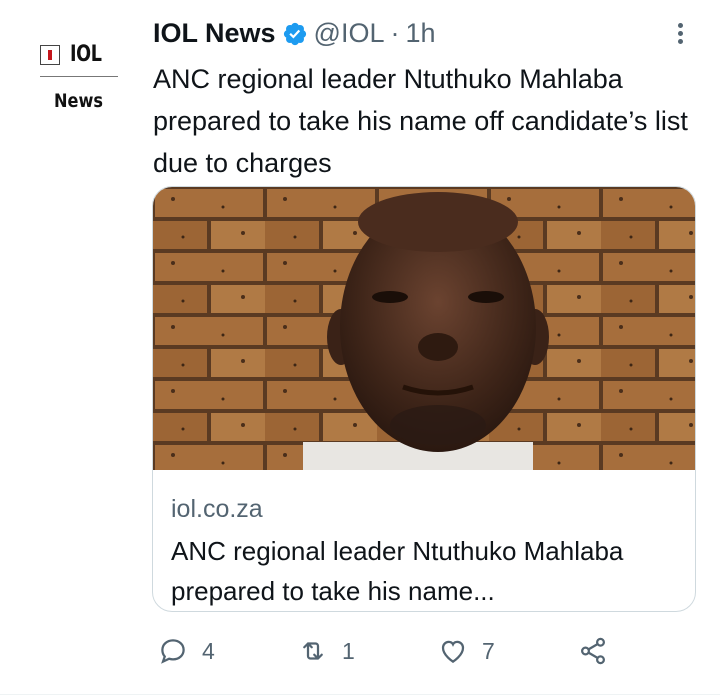 Image resolution: width=720 pixels, height=696 pixels. Describe the element at coordinates (453, 651) in the screenshot. I see `like-icon` at that location.